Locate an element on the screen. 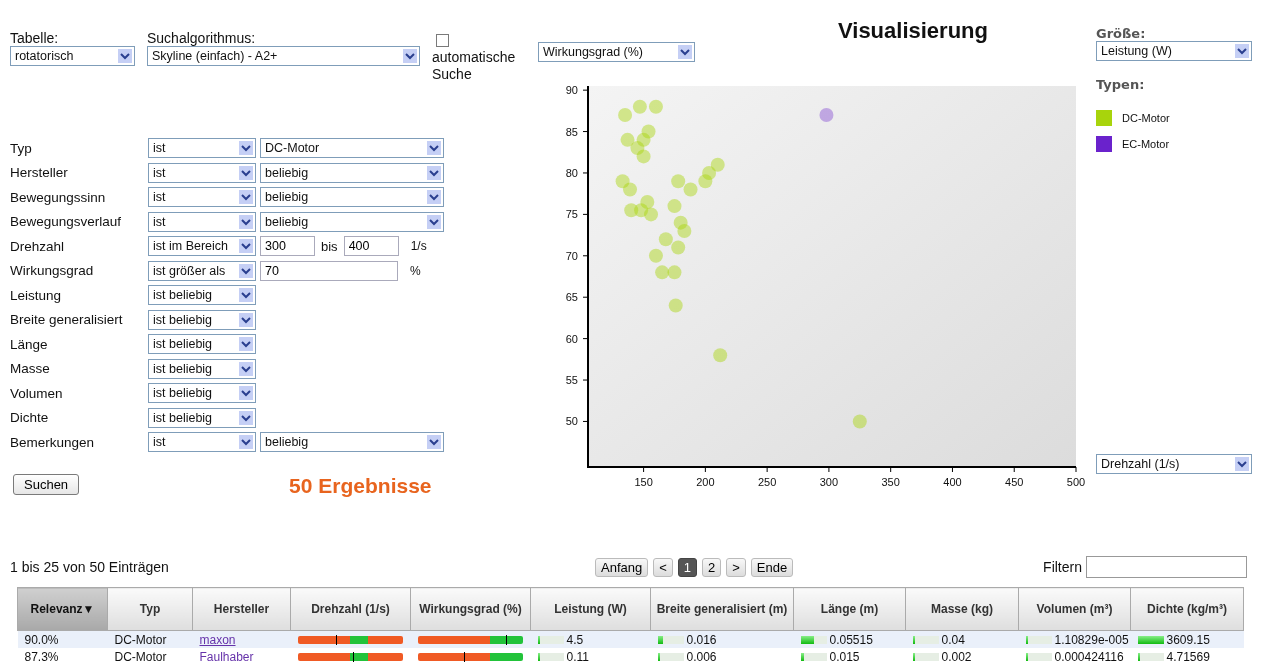 The image size is (1261, 670). value-dropdown: DC-Motor is located at coordinates (352, 148).